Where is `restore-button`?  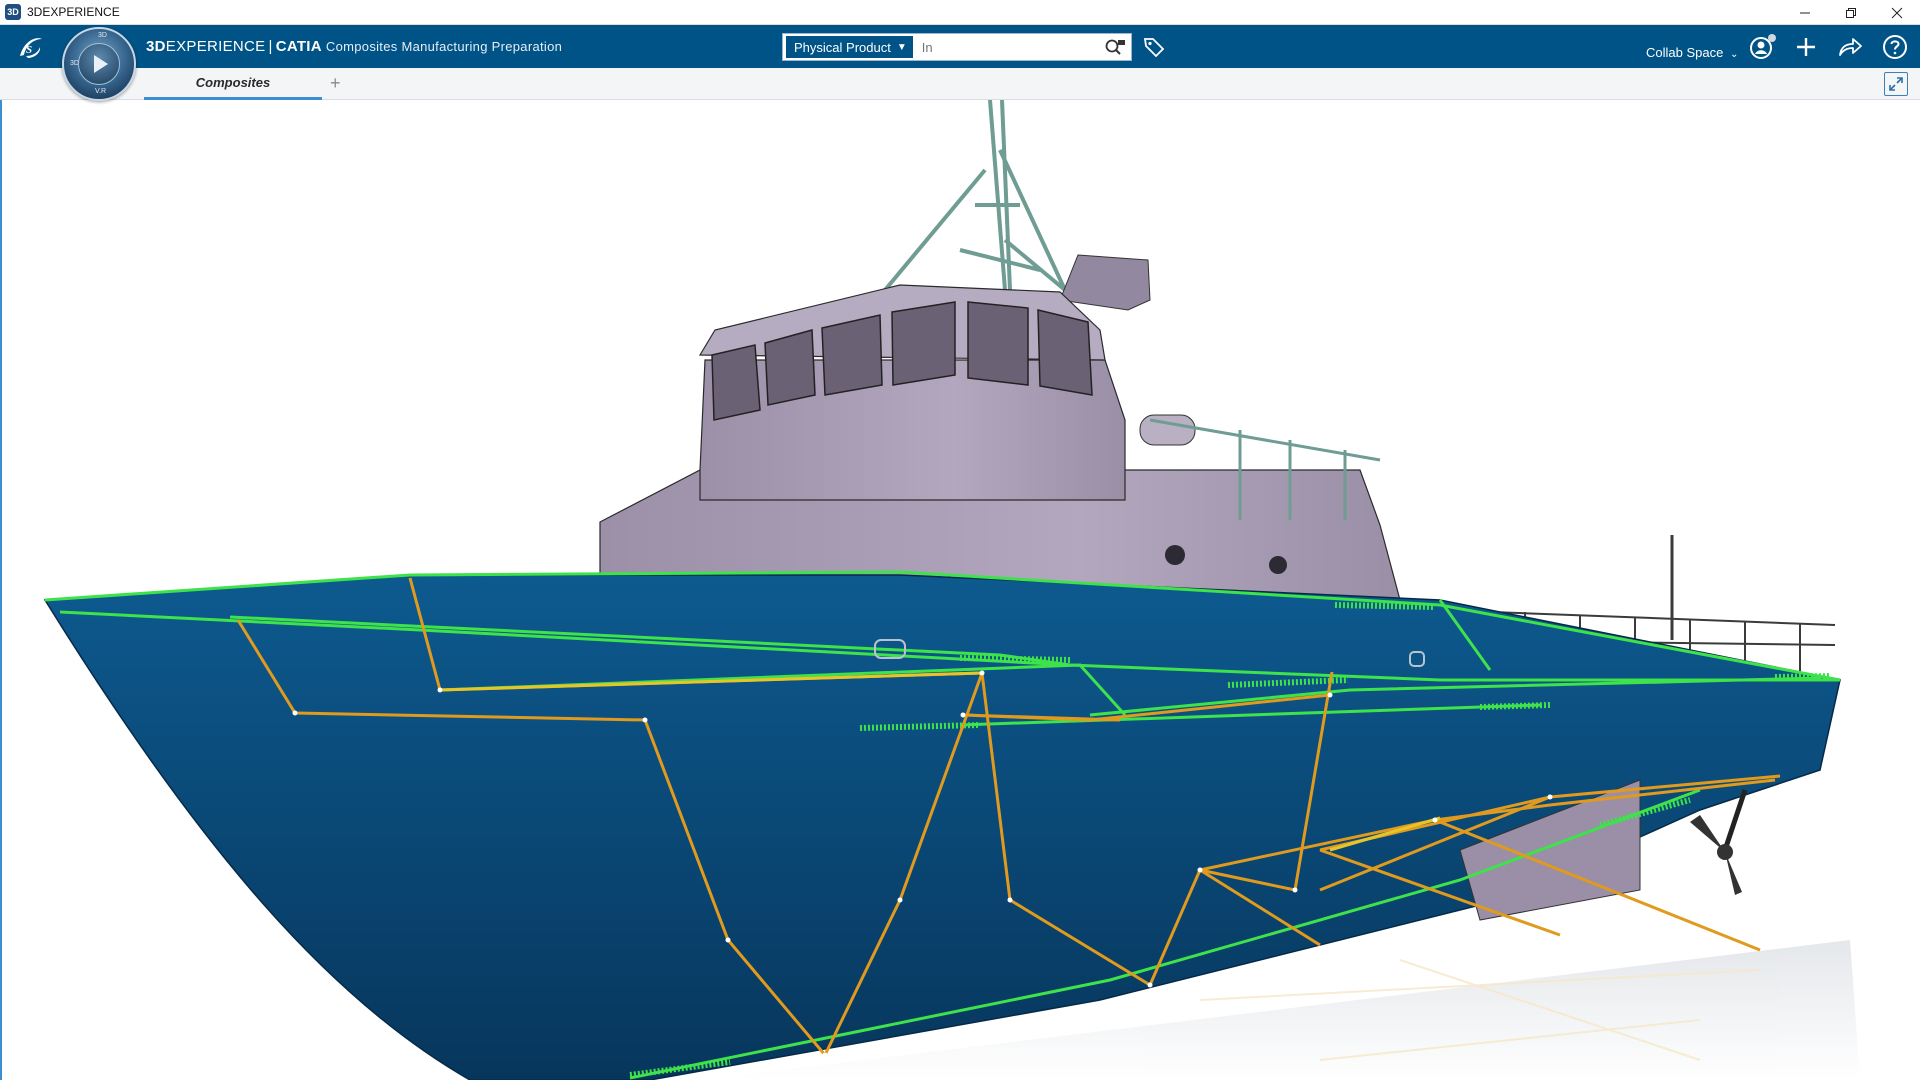 restore-button is located at coordinates (1851, 12).